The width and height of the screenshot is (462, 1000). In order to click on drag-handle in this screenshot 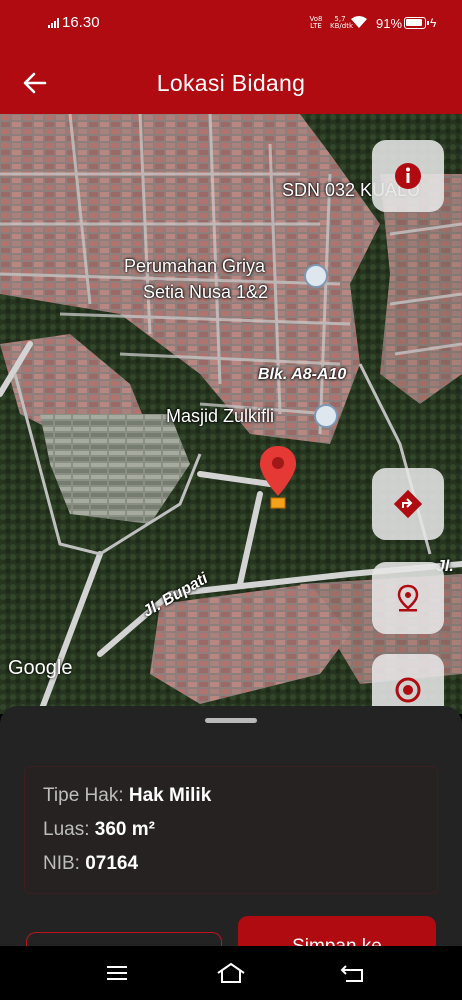, I will do `click(231, 720)`.